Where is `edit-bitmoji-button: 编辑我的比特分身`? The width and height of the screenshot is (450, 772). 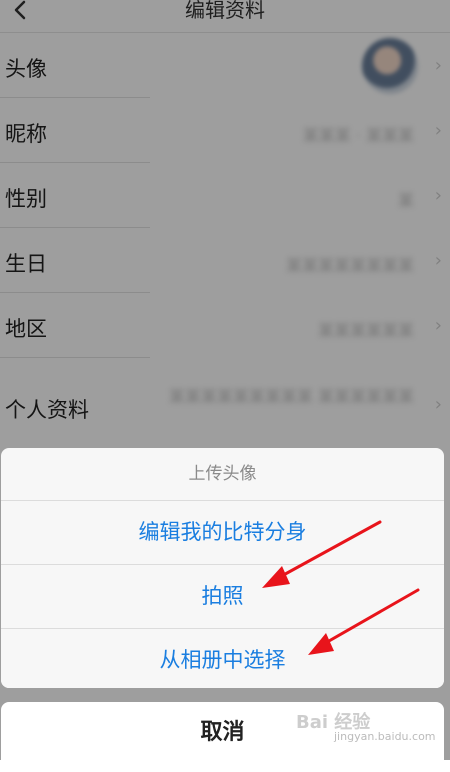
edit-bitmoji-button: 编辑我的比特分身 is located at coordinates (222, 532).